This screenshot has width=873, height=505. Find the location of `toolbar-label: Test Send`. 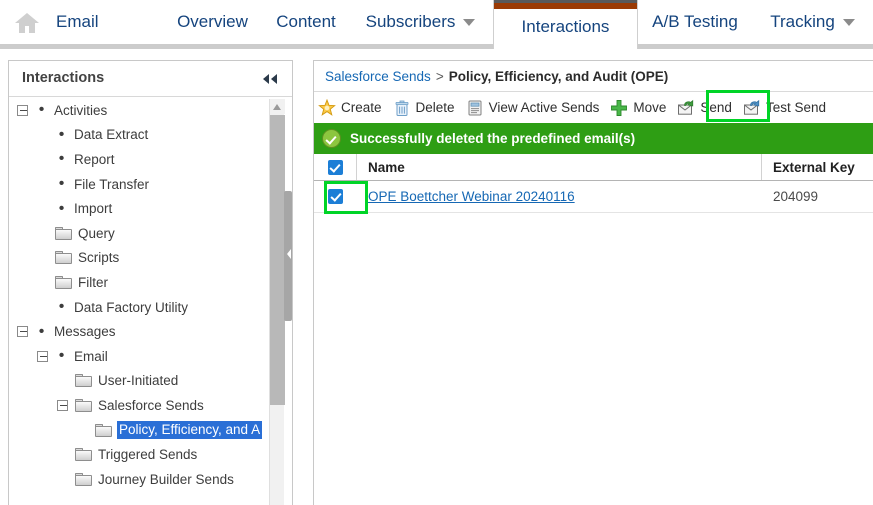

toolbar-label: Test Send is located at coordinates (795, 107).